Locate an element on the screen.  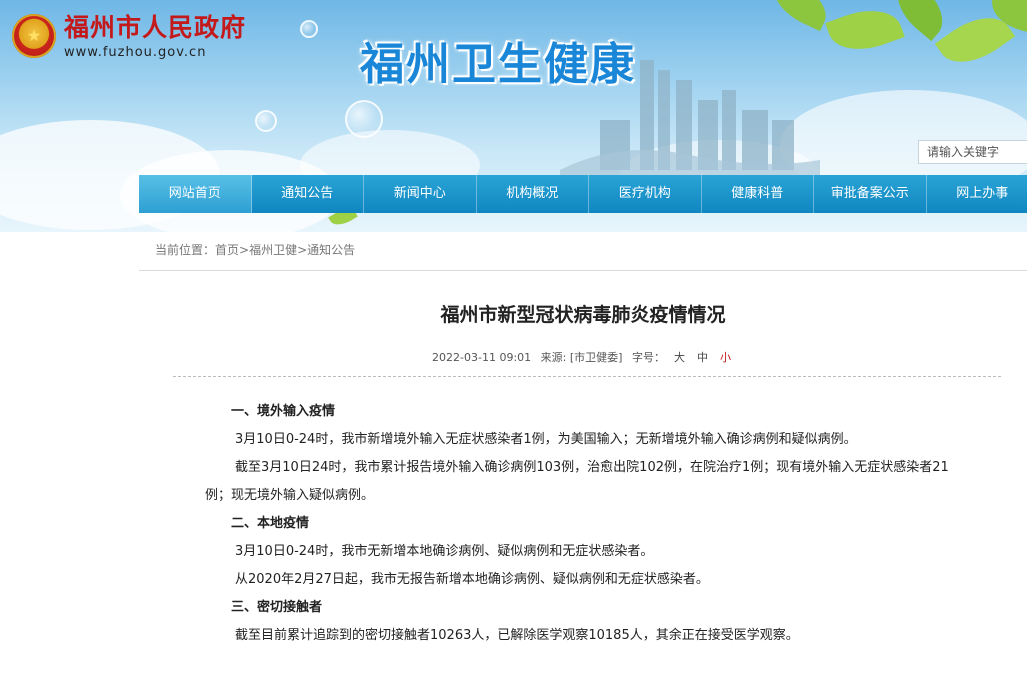
paragraph: 3月10日0-24时，我市无新增本地确诊病例、疑似病例和无症状感染者。 is located at coordinates (444, 551).